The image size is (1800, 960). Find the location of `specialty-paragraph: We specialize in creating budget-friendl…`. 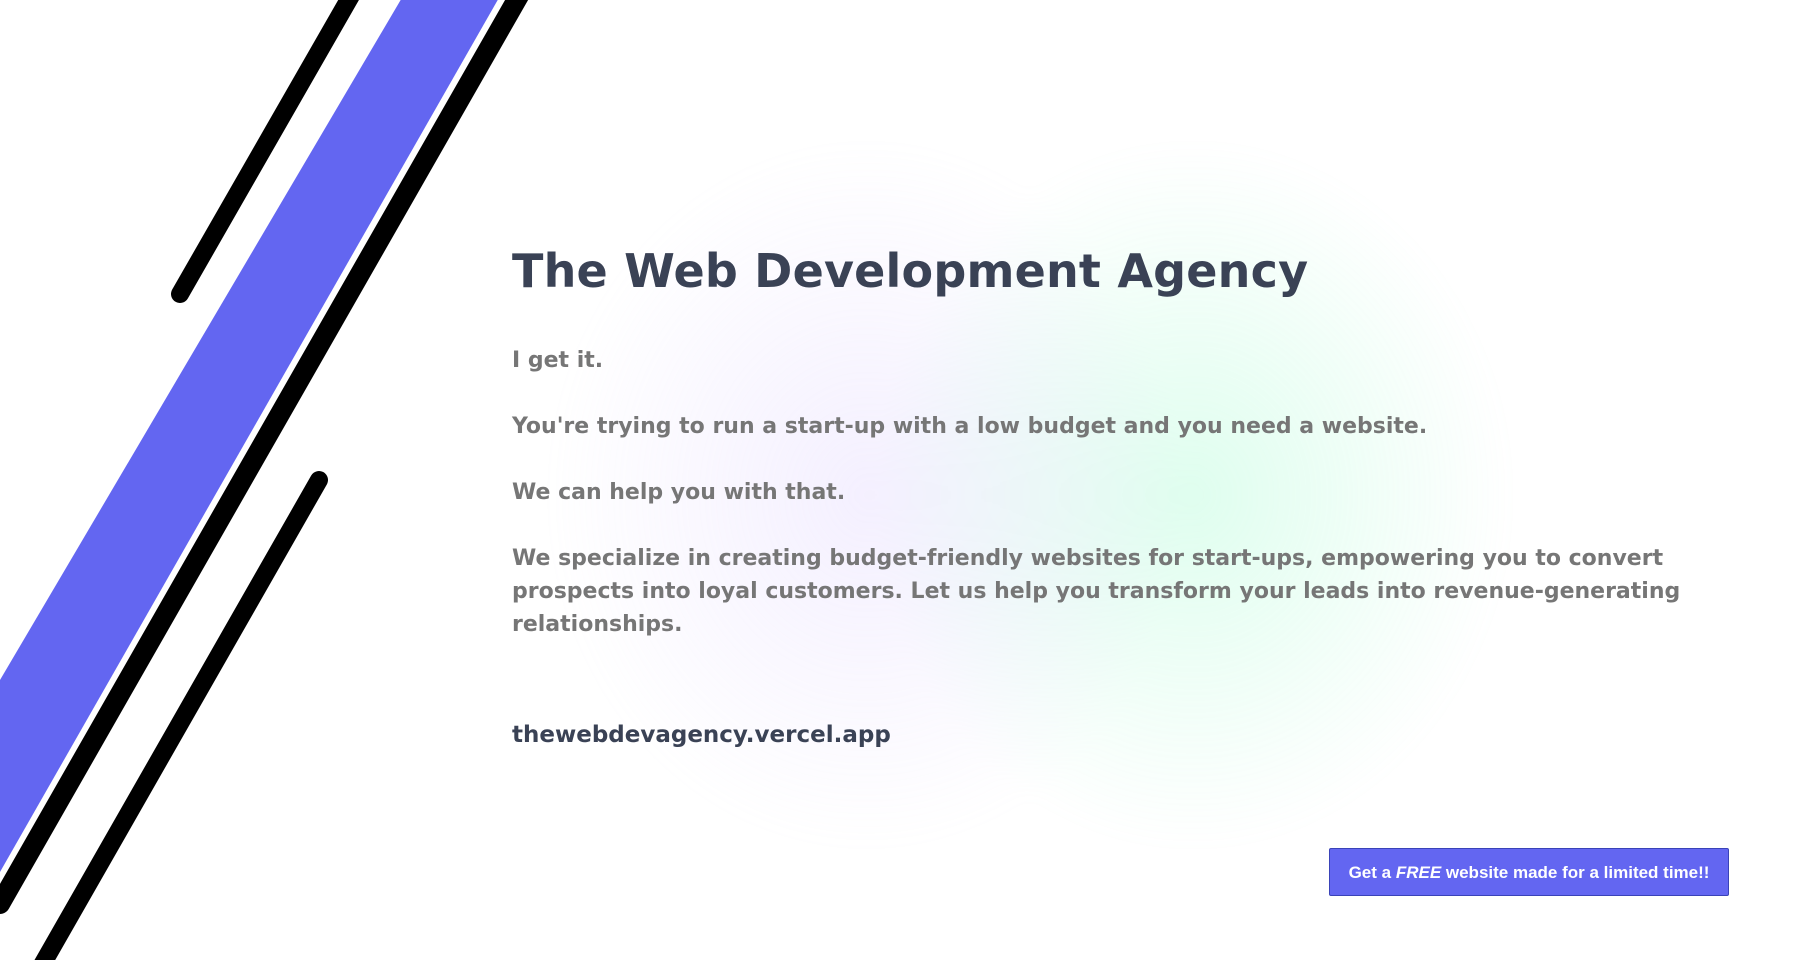

specialty-paragraph: We specialize in creating budget-friendl… is located at coordinates (1096, 591).